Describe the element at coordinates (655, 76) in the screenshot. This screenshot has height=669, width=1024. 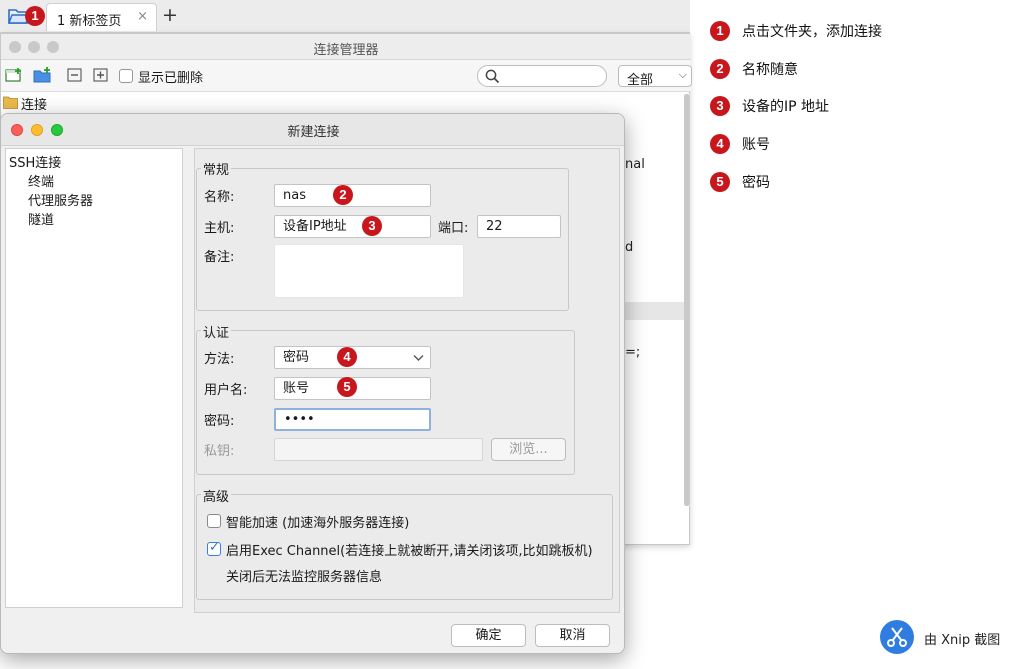
I see `filter-select: 全部 ⌵` at that location.